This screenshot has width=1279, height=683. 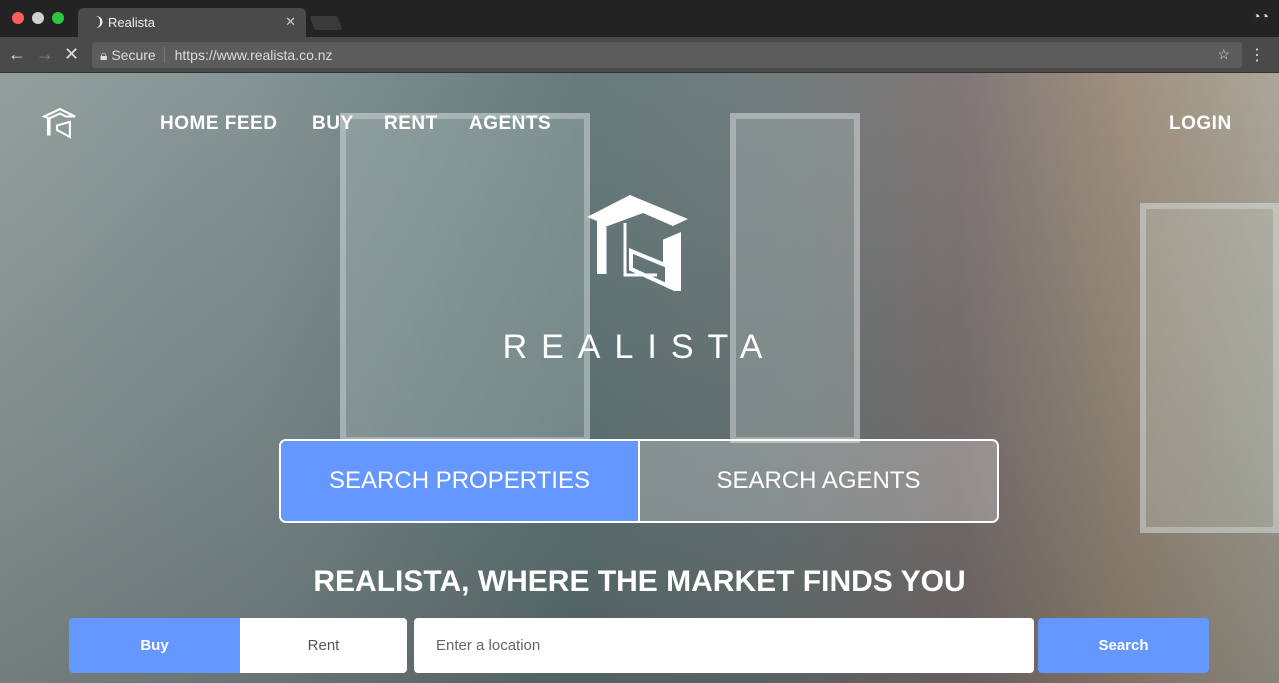 I want to click on url-text: https://www.realista.co.nz, so click(x=253, y=55).